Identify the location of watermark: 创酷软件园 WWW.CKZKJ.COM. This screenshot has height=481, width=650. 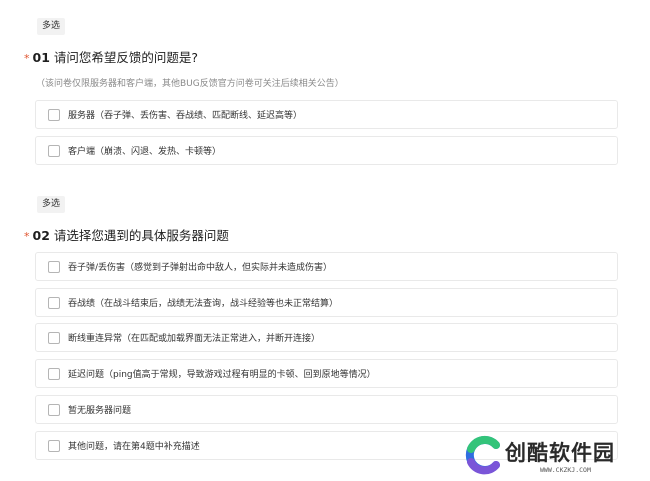
(555, 455).